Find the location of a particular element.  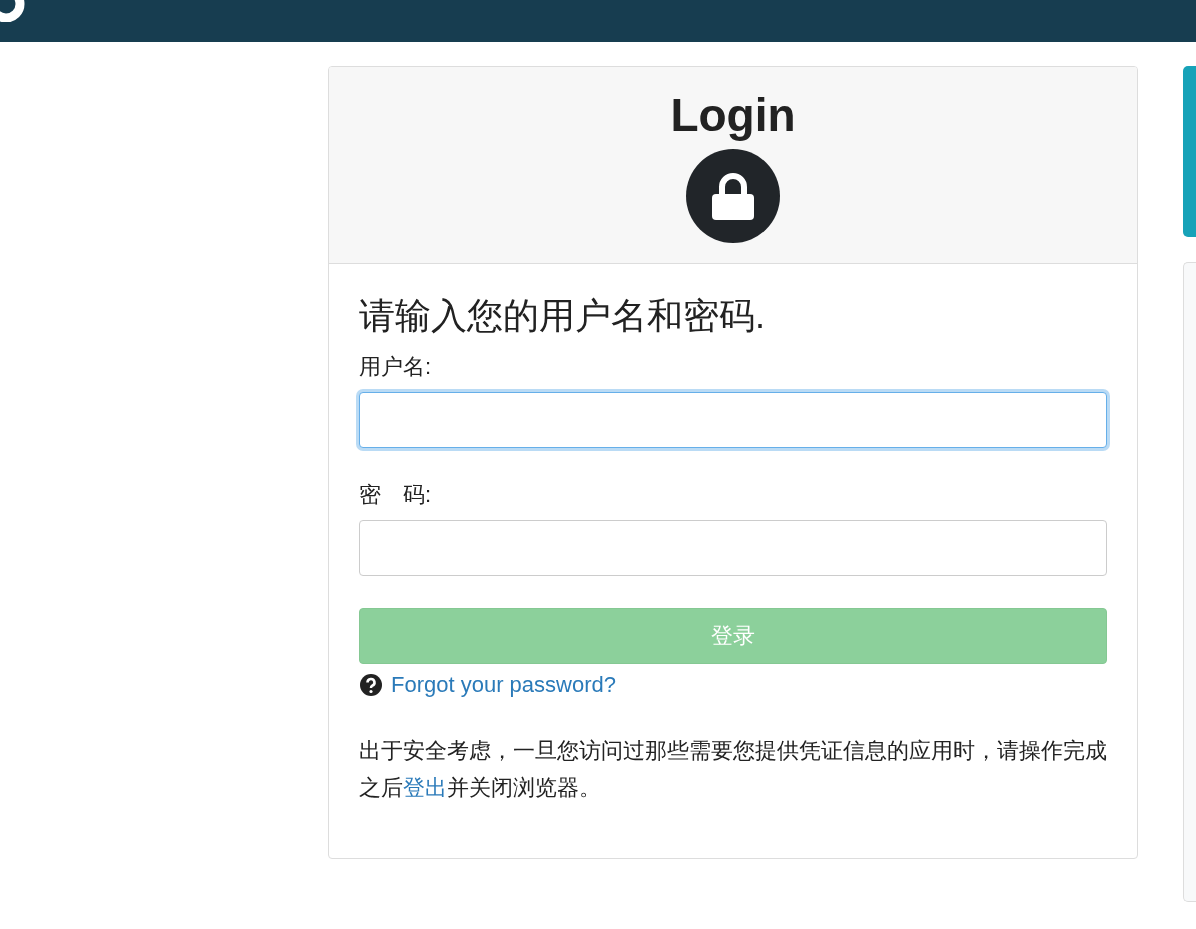

field-label: 密 码: is located at coordinates (396, 495).